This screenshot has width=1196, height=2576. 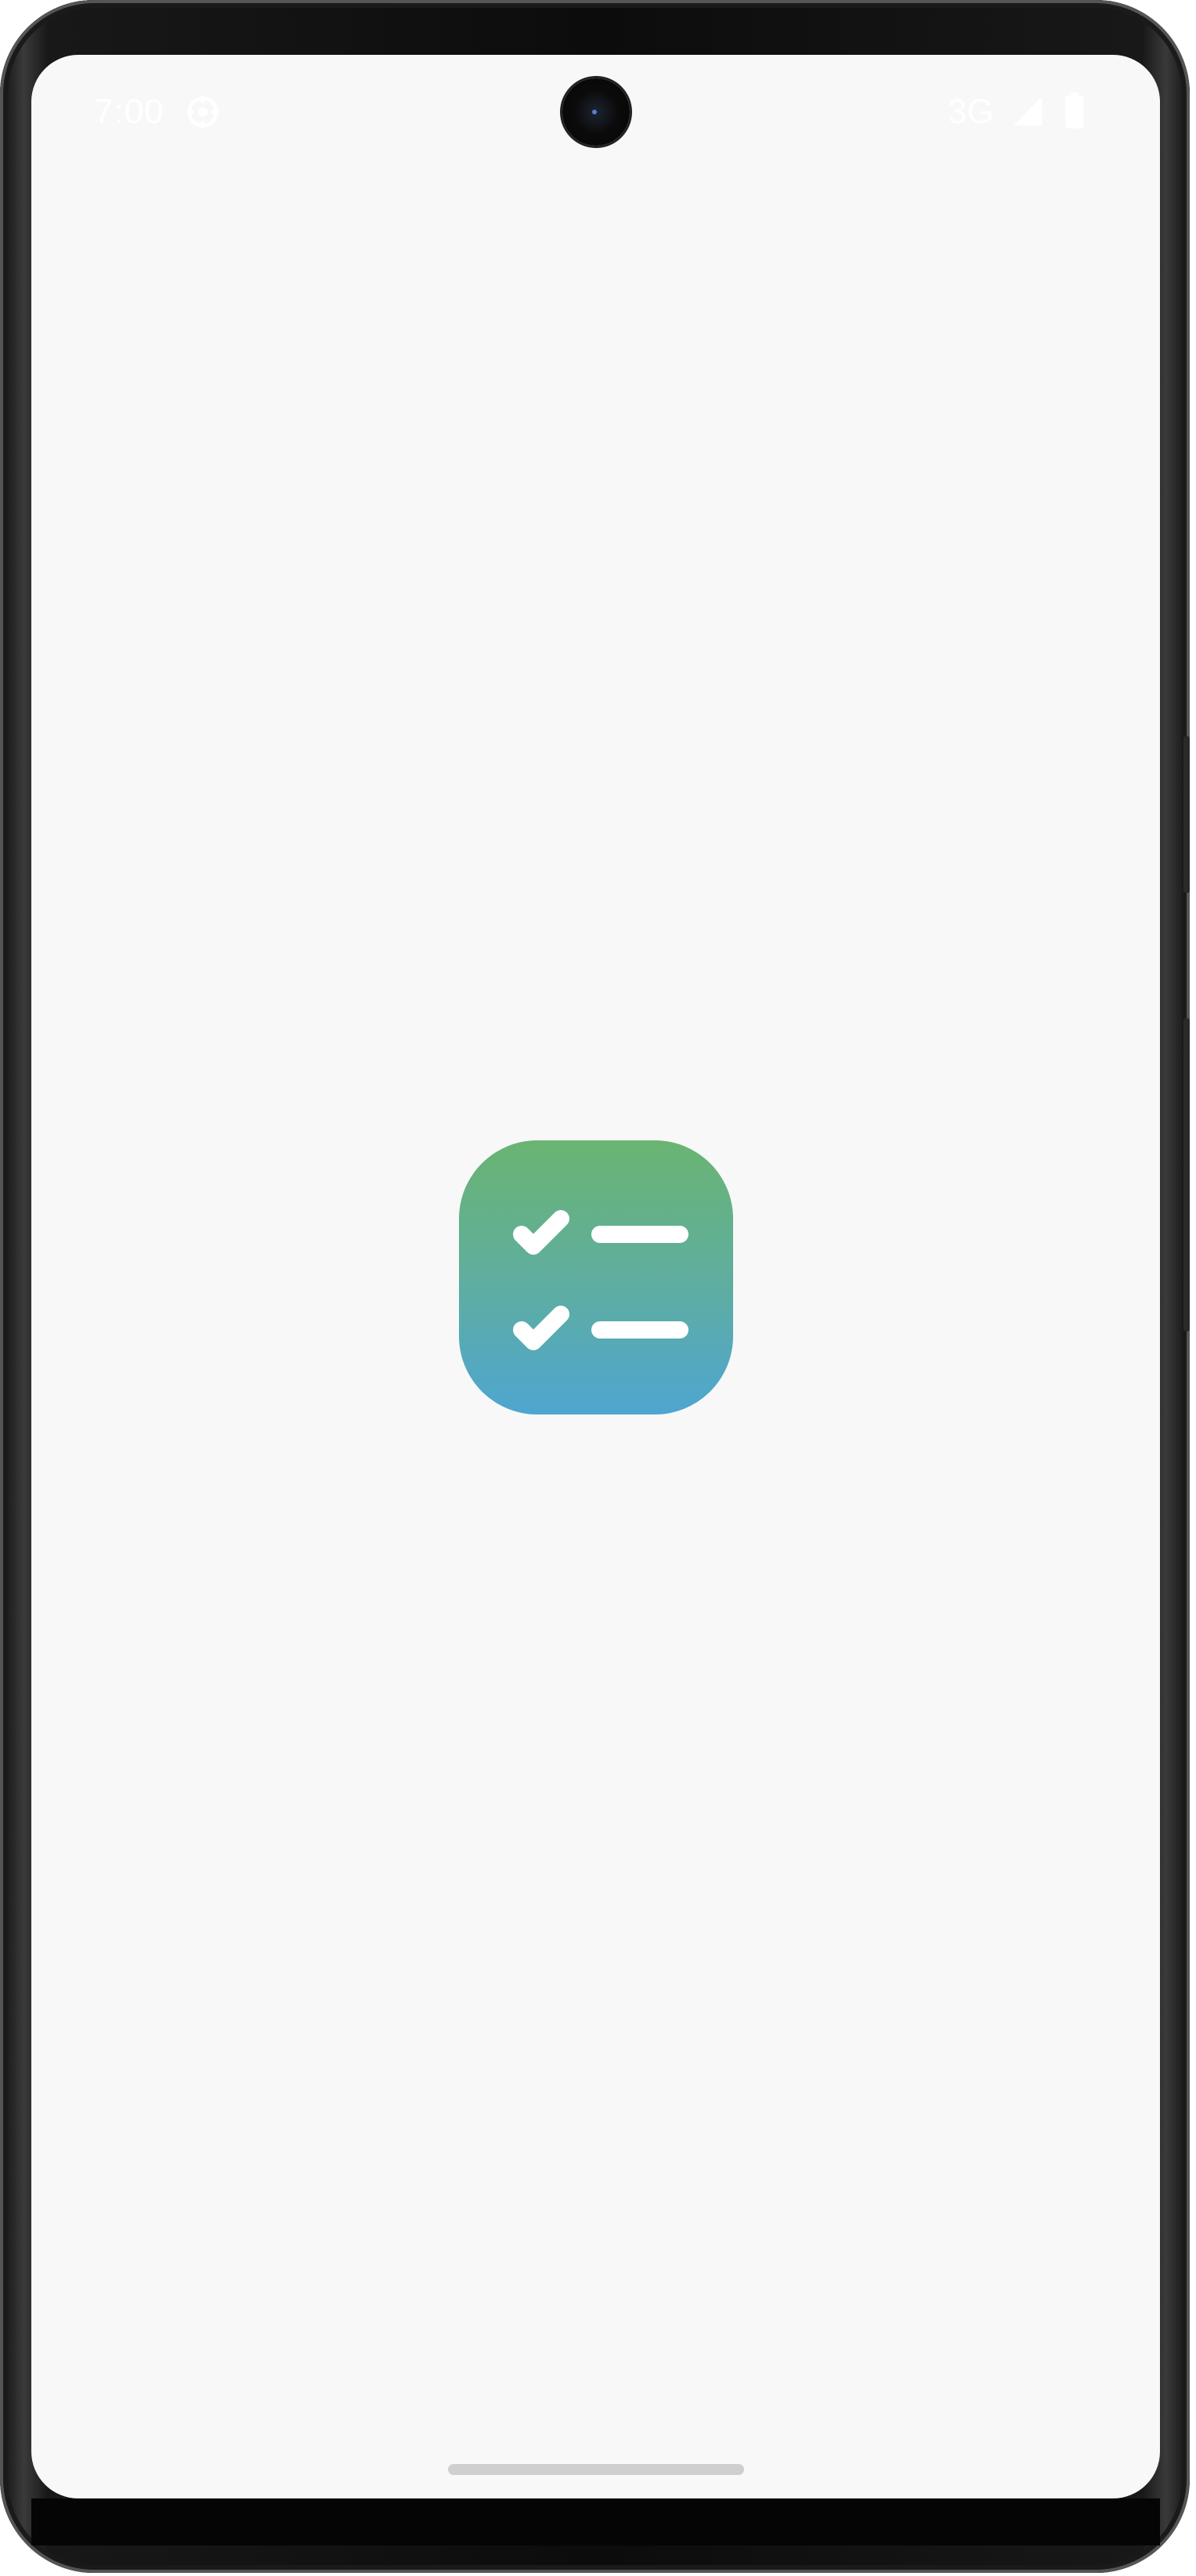 What do you see at coordinates (600, 1280) in the screenshot?
I see `checklist-icon` at bounding box center [600, 1280].